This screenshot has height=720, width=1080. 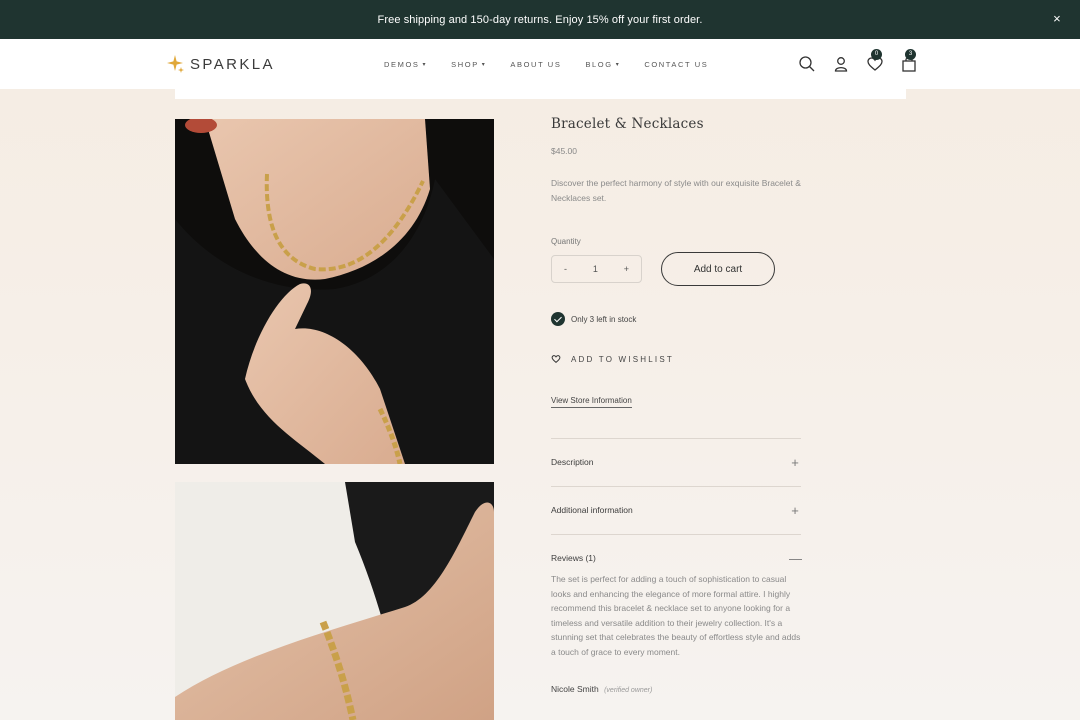 What do you see at coordinates (604, 319) in the screenshot?
I see `stock-text: Only 3 left in stock` at bounding box center [604, 319].